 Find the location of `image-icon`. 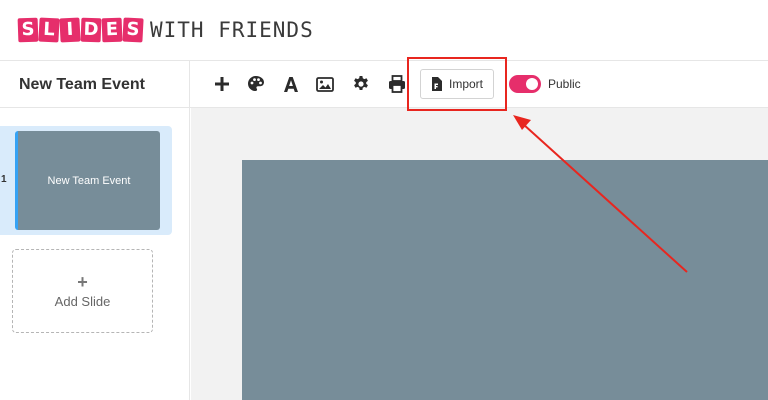

image-icon is located at coordinates (325, 84).